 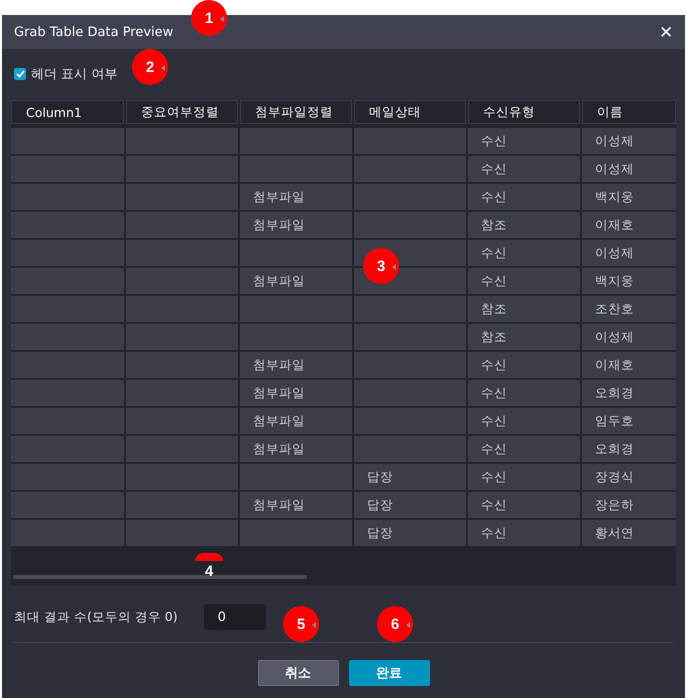 What do you see at coordinates (235, 617) in the screenshot?
I see `max-results-field: 0` at bounding box center [235, 617].